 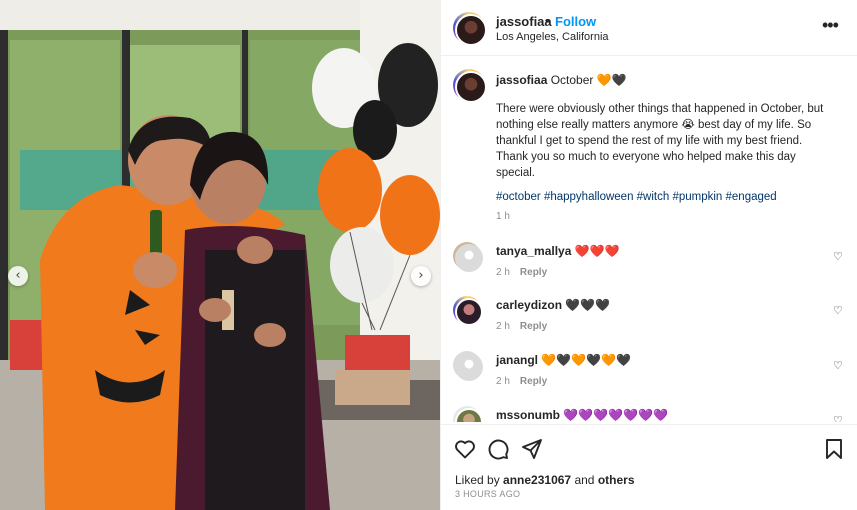 I want to click on comment-bubble-icon, so click(x=498, y=449).